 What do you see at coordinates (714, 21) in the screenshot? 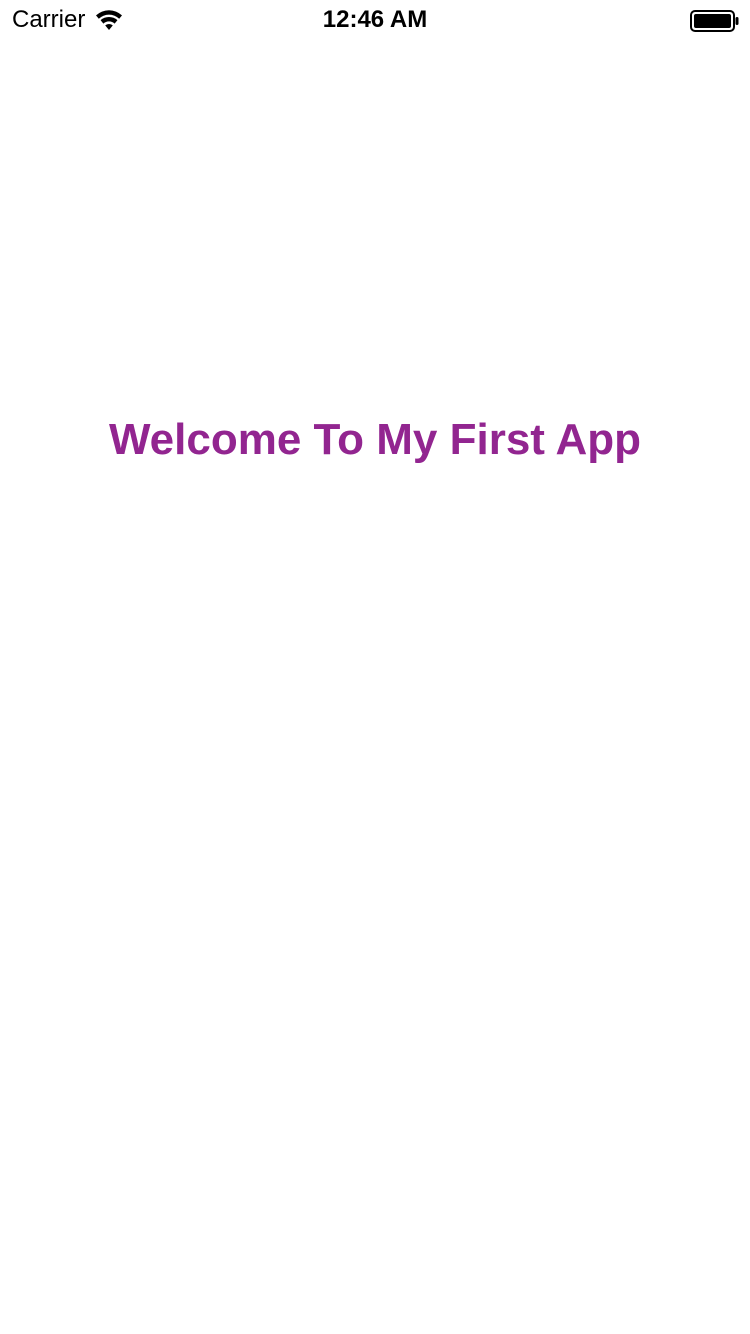
I see `battery-full-icon` at bounding box center [714, 21].